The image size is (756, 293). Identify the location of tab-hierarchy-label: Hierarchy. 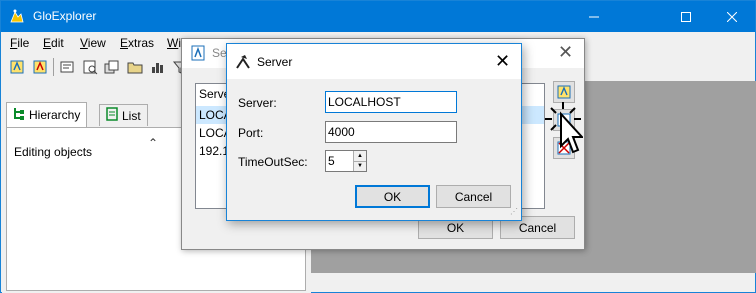
(55, 115).